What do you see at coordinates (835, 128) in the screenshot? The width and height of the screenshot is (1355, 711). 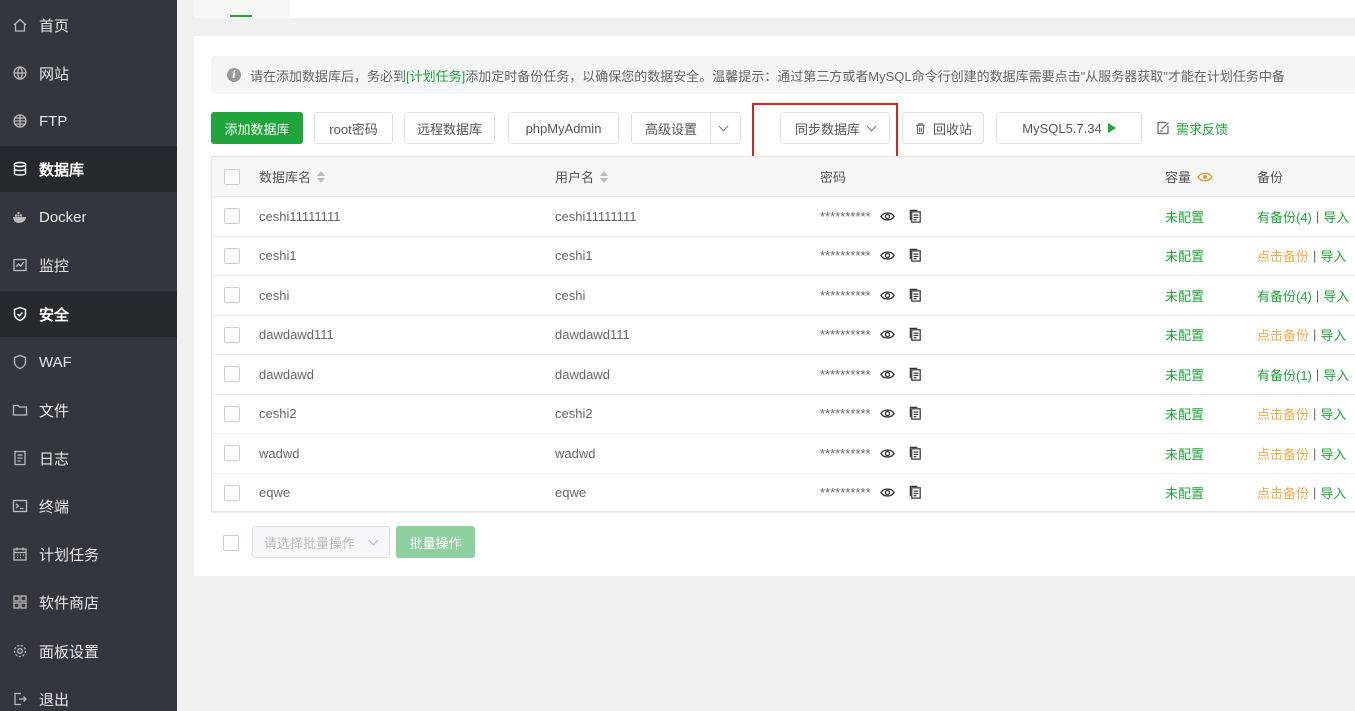 I see `sync-database-dropdown: 同步数据库` at bounding box center [835, 128].